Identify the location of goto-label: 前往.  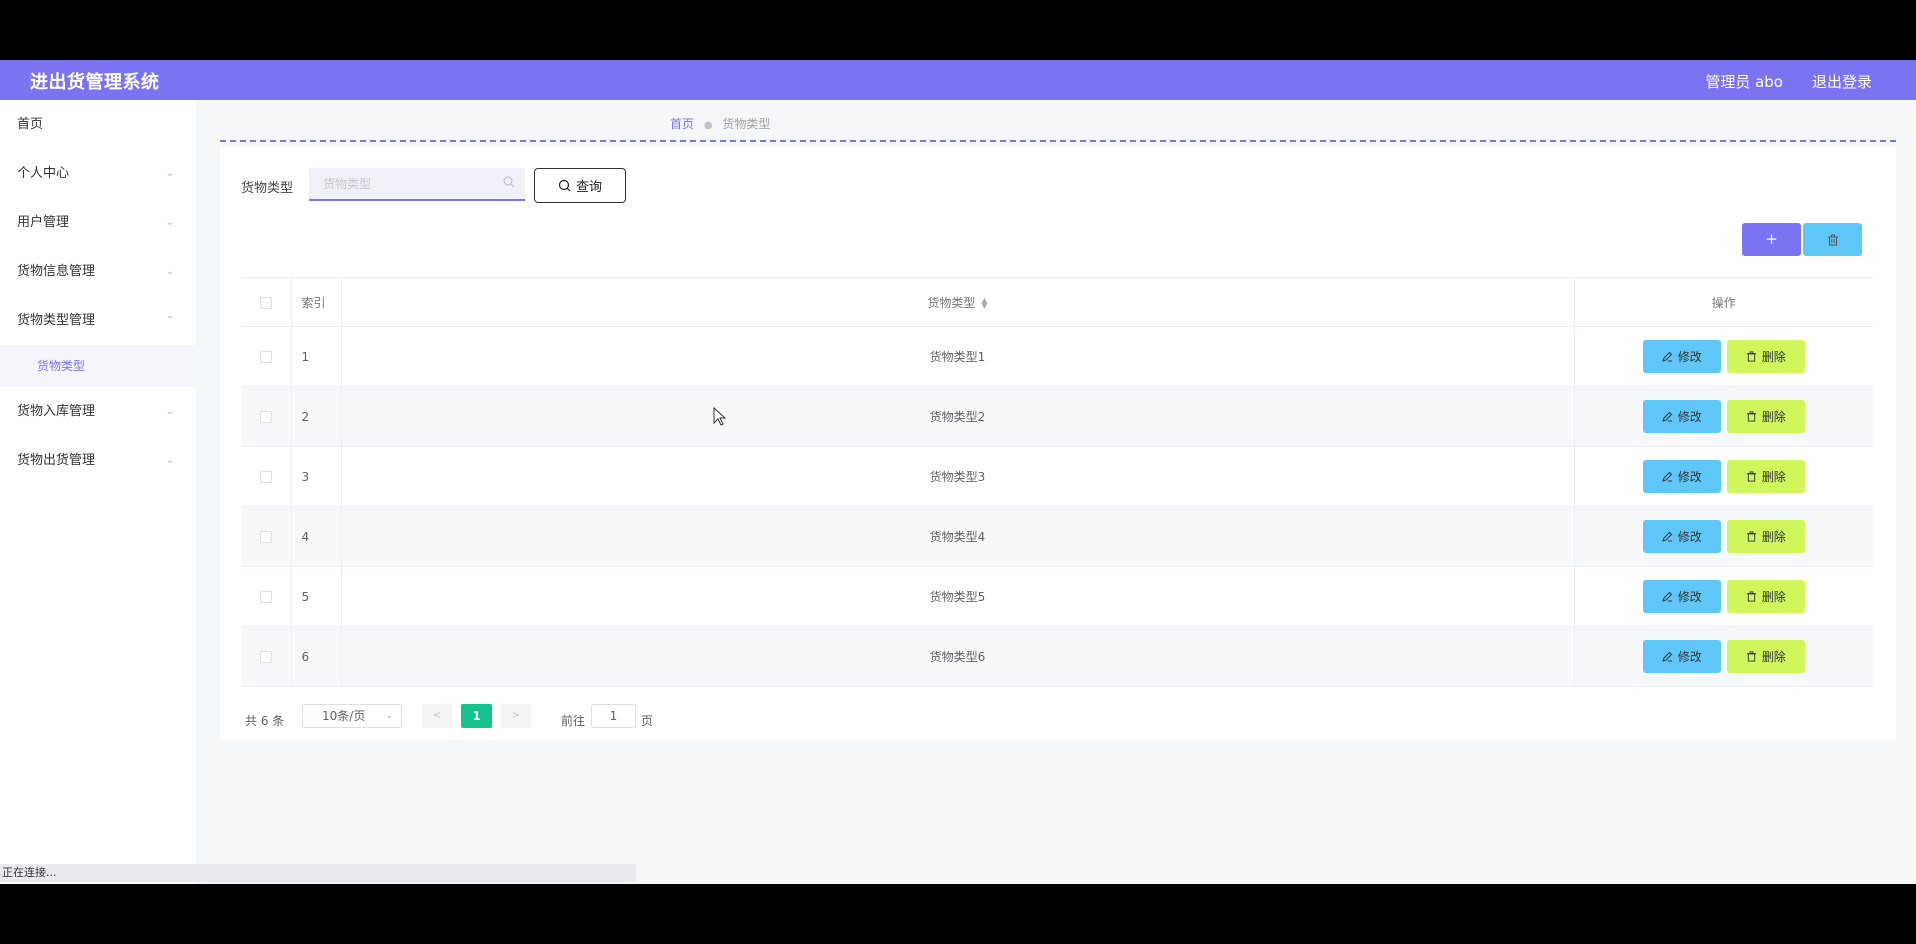
(573, 721).